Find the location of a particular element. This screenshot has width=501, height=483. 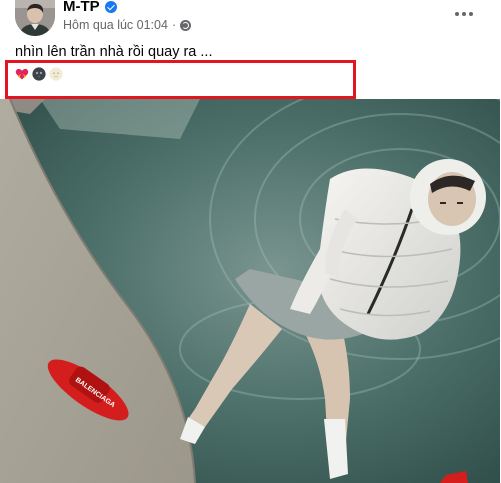

globe-icon is located at coordinates (186, 25).